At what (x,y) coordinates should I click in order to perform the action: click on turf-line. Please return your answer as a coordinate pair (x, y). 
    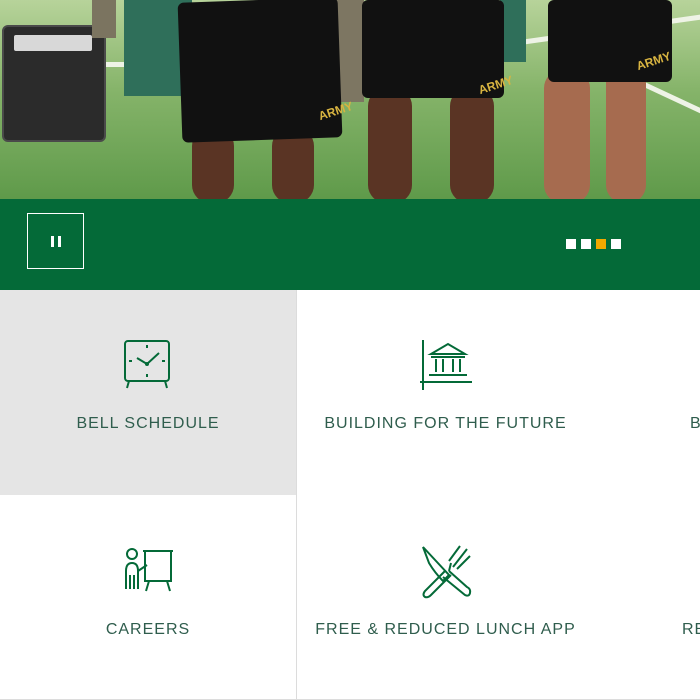
    Looking at the image, I should click on (669, 108).